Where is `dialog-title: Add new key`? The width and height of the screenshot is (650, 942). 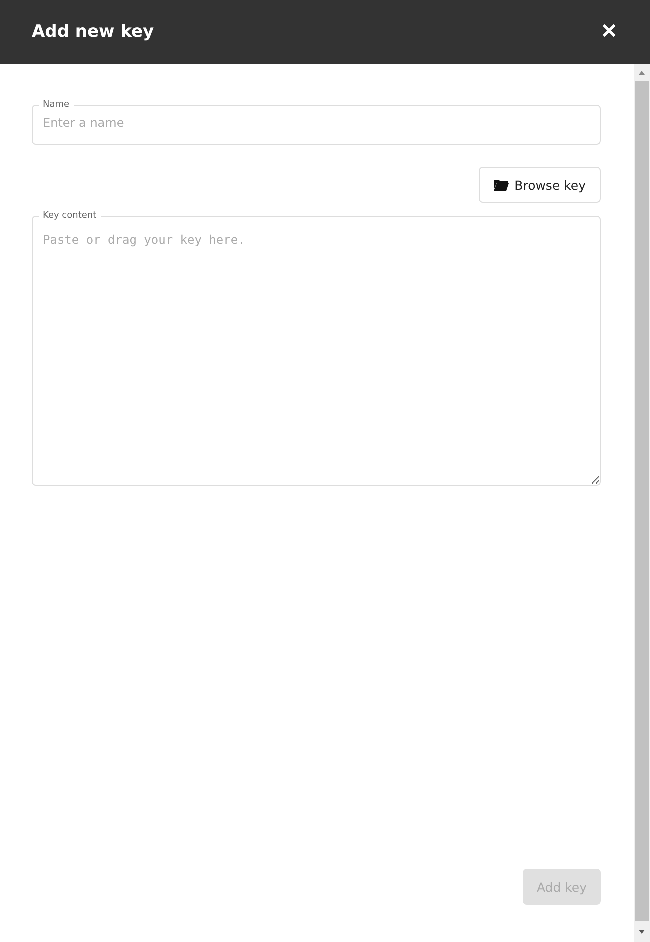
dialog-title: Add new key is located at coordinates (93, 32).